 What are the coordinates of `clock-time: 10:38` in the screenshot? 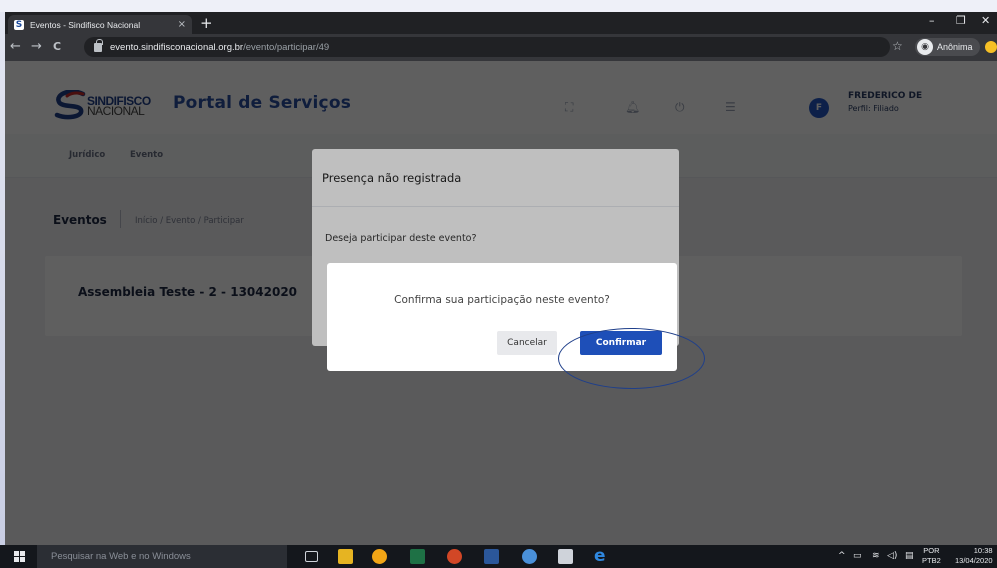 It's located at (983, 550).